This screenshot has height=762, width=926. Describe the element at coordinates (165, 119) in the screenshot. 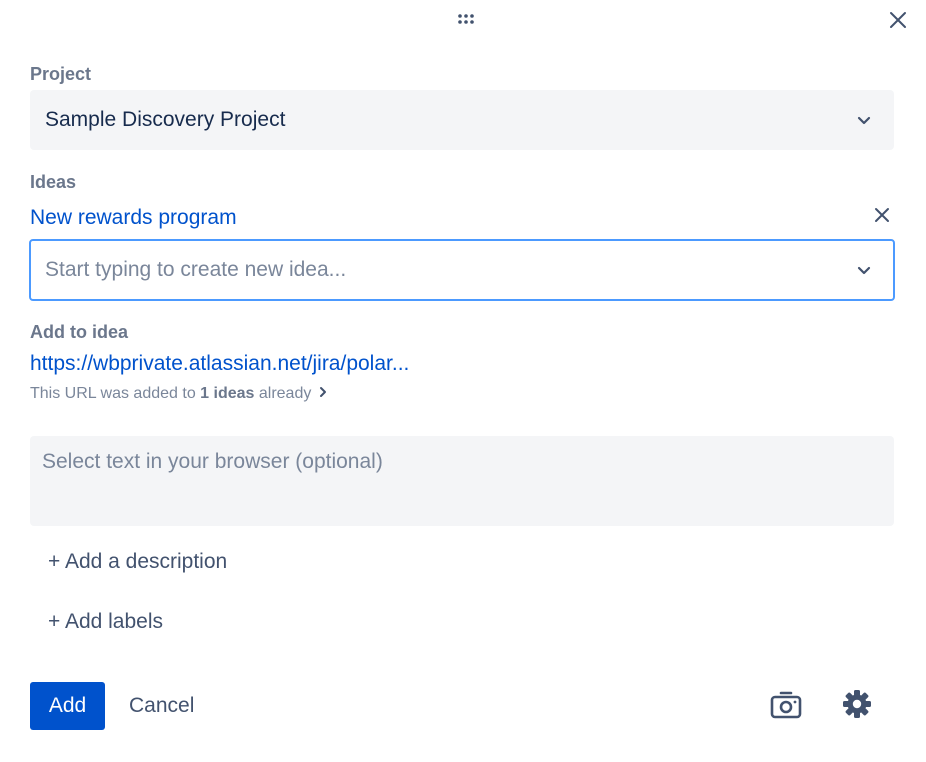

I see `project-select-value: Sample Discovery Project` at that location.